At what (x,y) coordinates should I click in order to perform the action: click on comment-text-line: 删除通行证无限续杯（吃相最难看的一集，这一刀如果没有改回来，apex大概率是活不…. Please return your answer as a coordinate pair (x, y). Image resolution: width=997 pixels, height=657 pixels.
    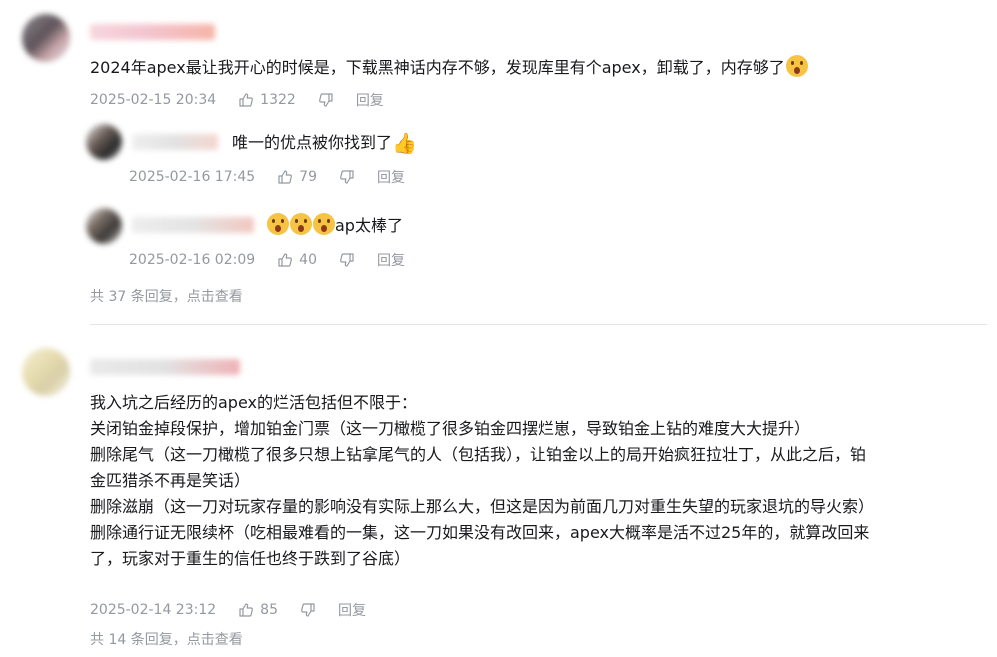
    Looking at the image, I should click on (480, 532).